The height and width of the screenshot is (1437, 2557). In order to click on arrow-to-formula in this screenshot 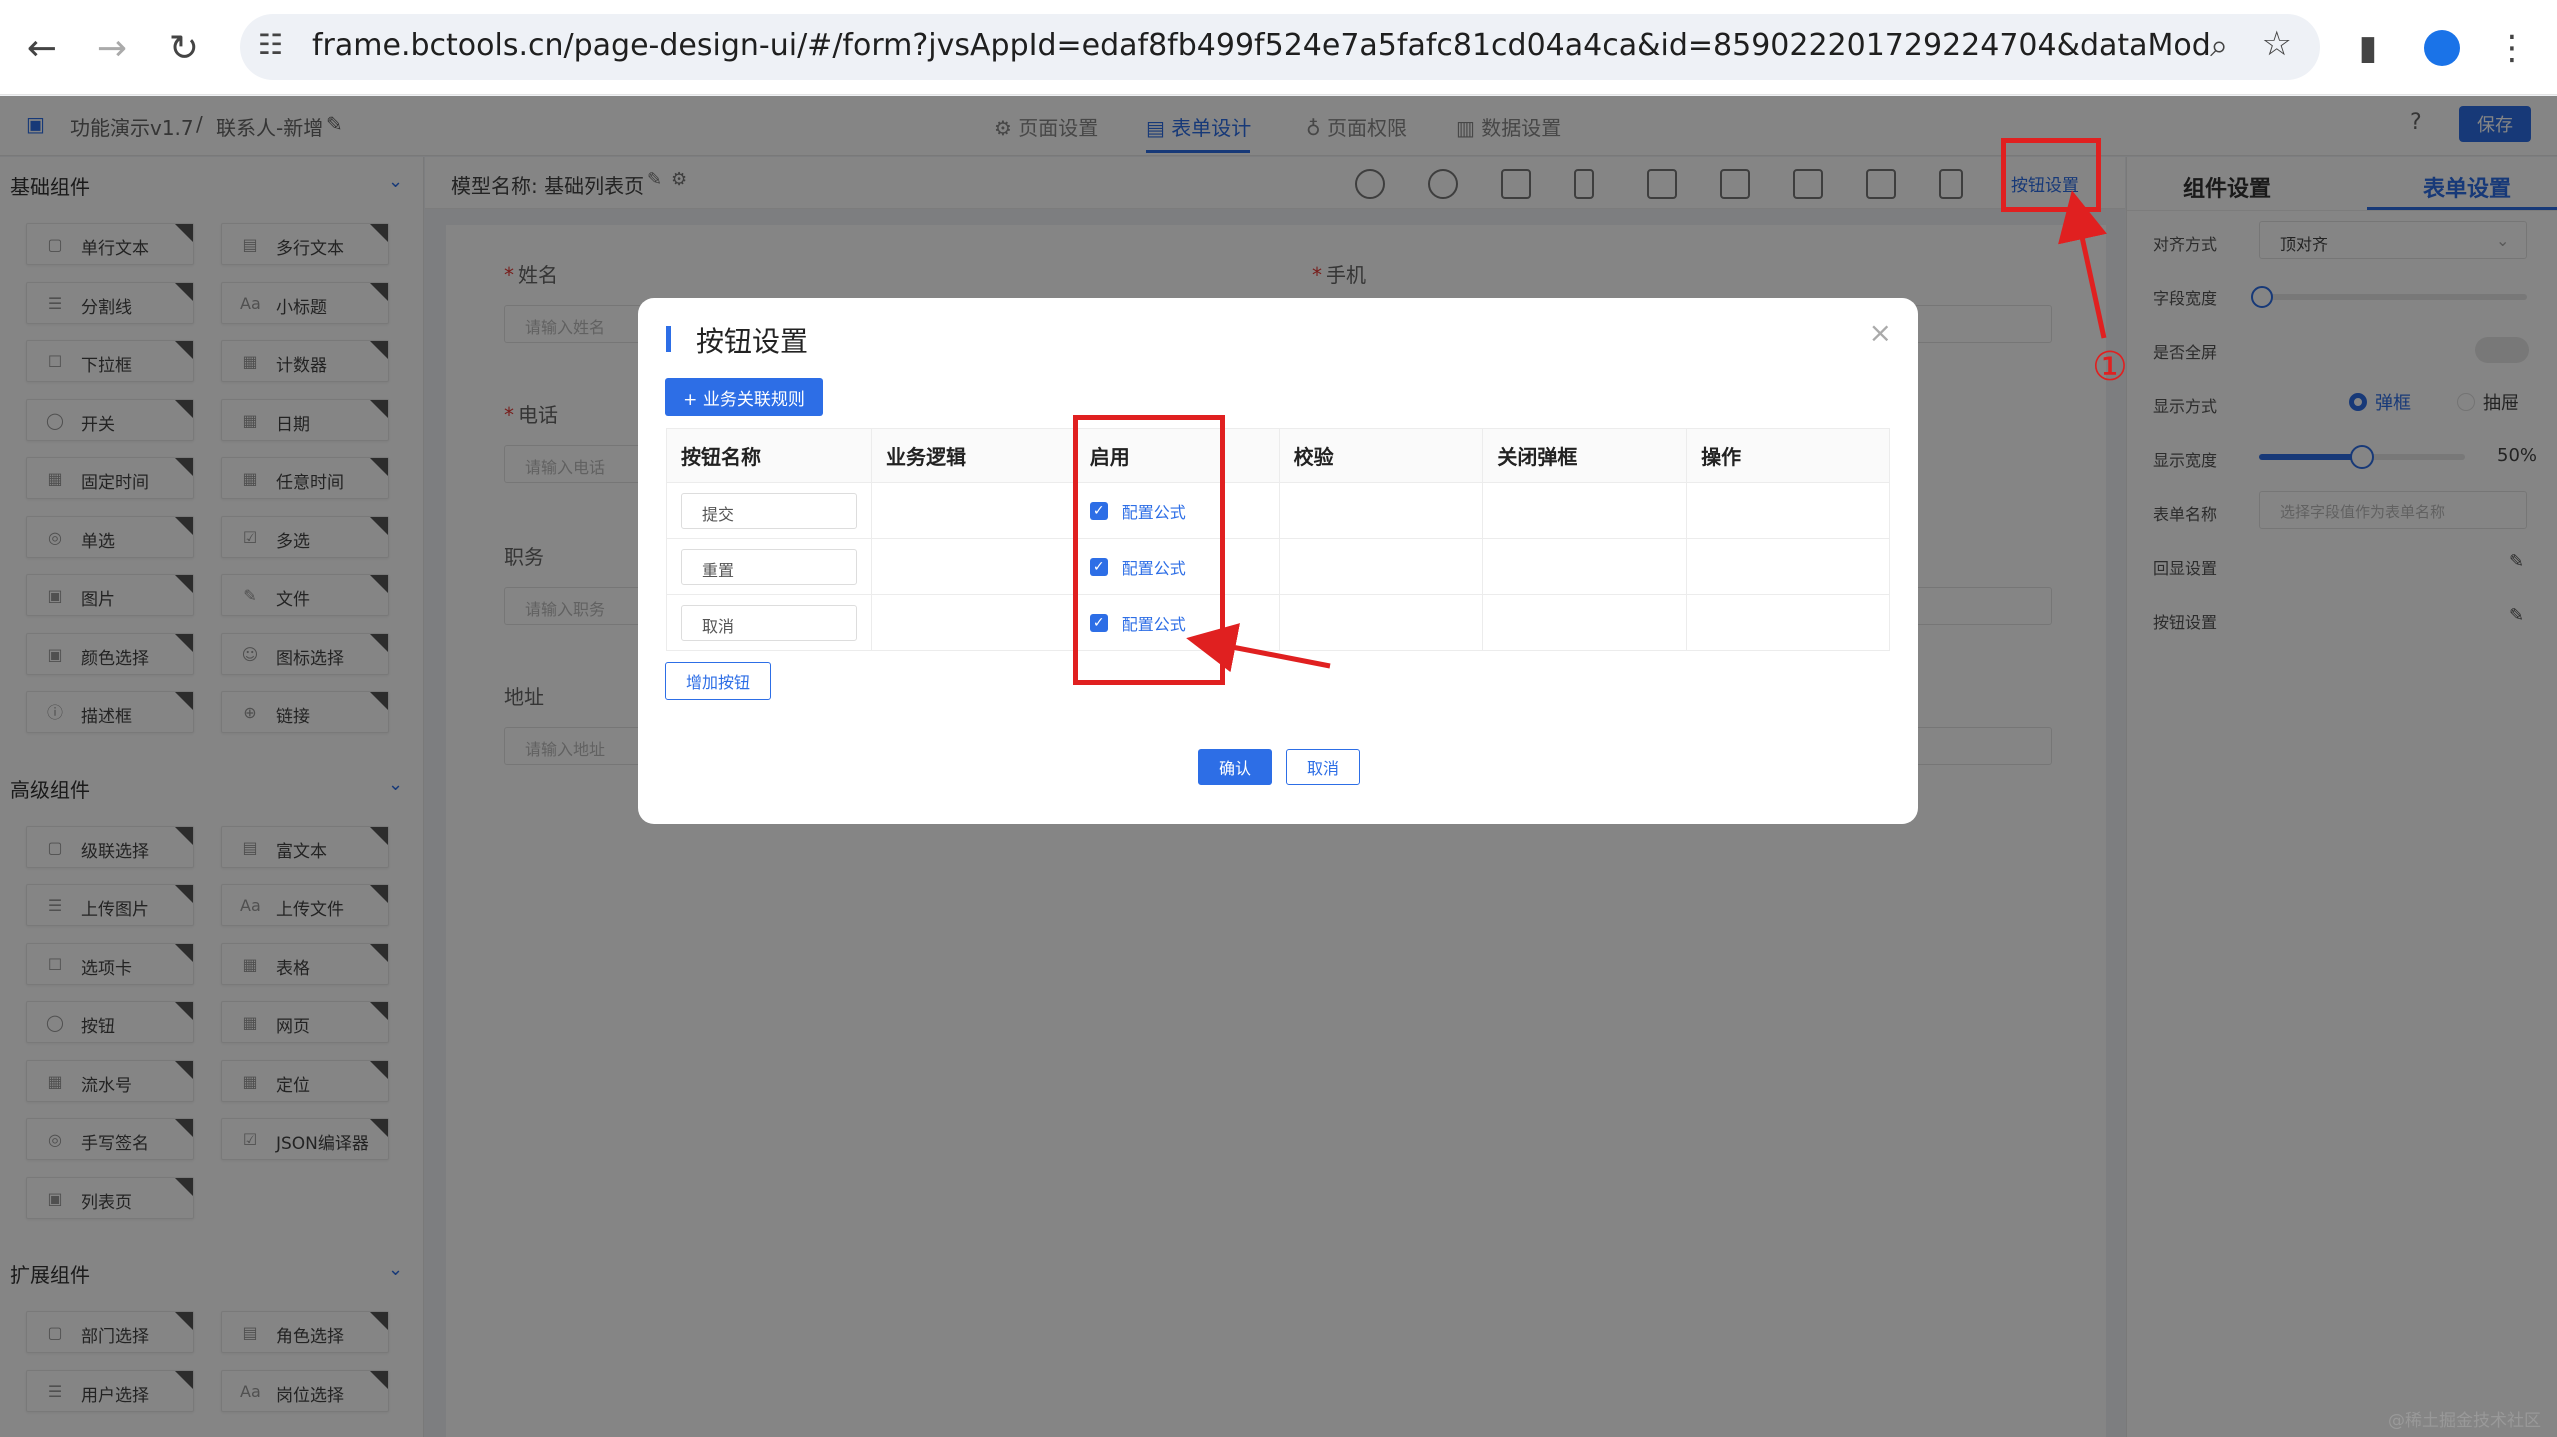, I will do `click(1258, 648)`.